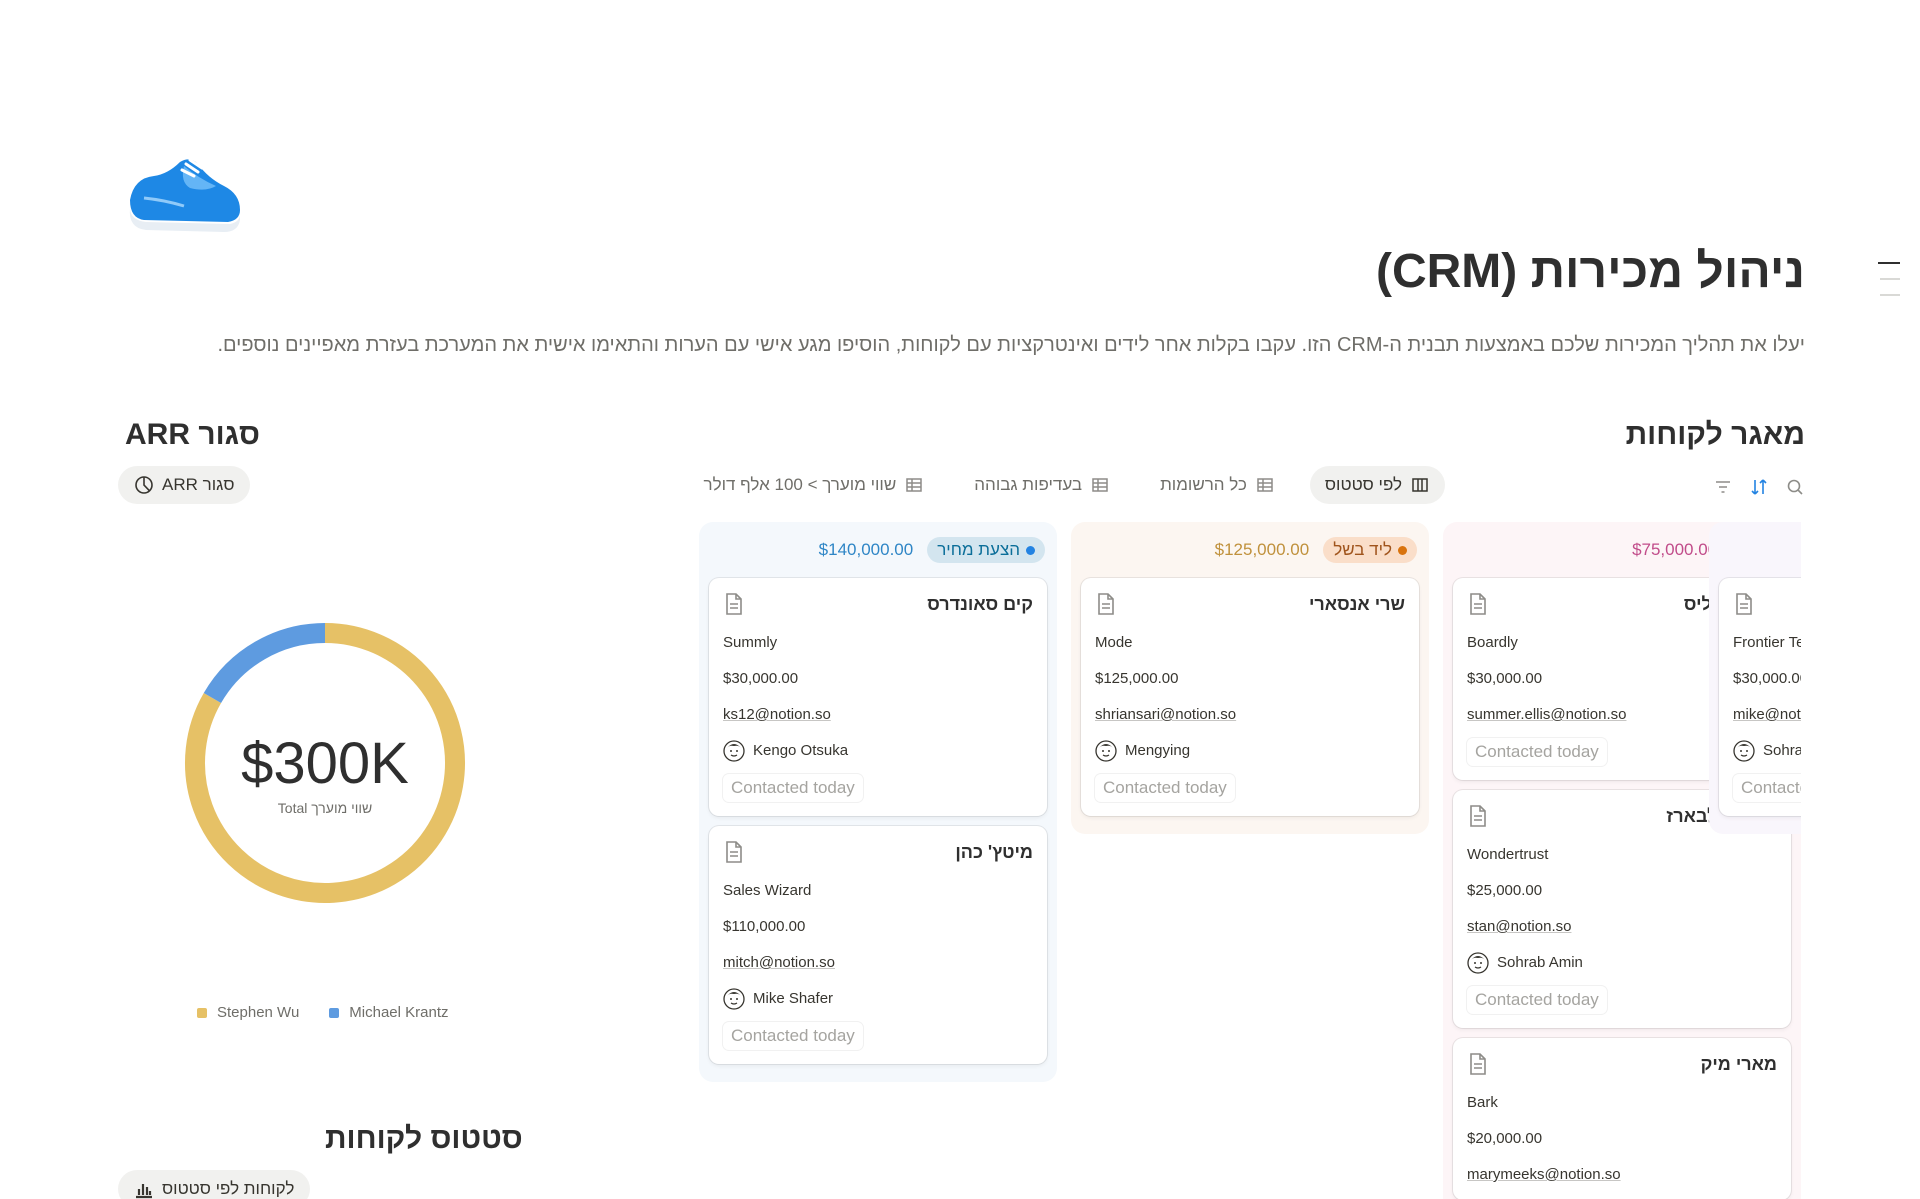 This screenshot has width=1920, height=1199. What do you see at coordinates (761, 678) in the screenshot?
I see `card-value: $30,000.00` at bounding box center [761, 678].